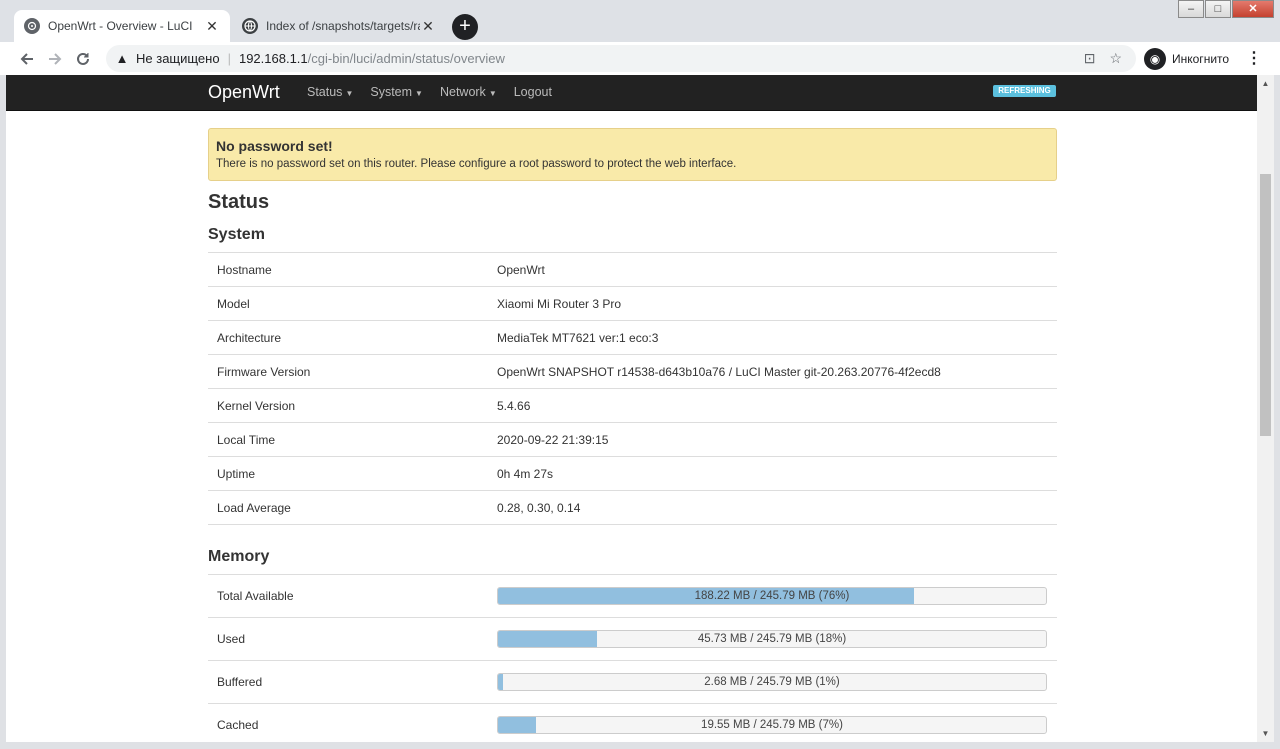  Describe the element at coordinates (122, 58) in the screenshot. I see `warning-triangle-icon: ▲` at that location.